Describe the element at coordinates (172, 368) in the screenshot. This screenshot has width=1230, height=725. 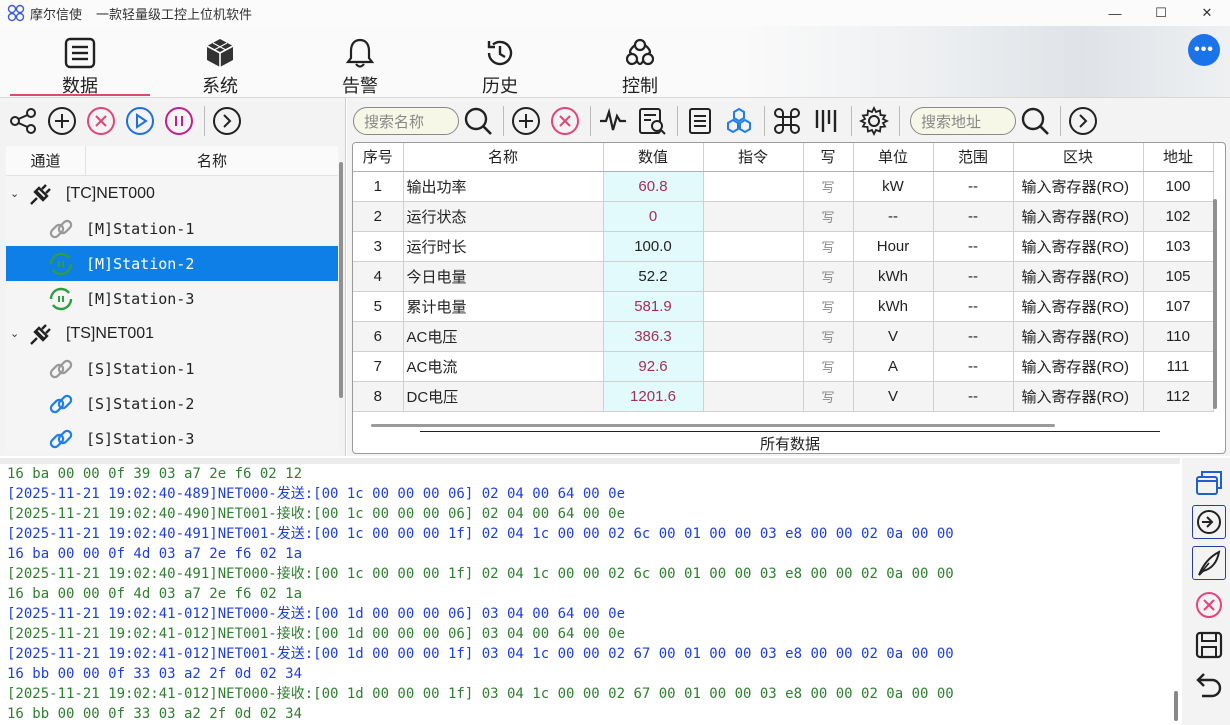
I see `tree-station-item: [S]Station-1` at that location.